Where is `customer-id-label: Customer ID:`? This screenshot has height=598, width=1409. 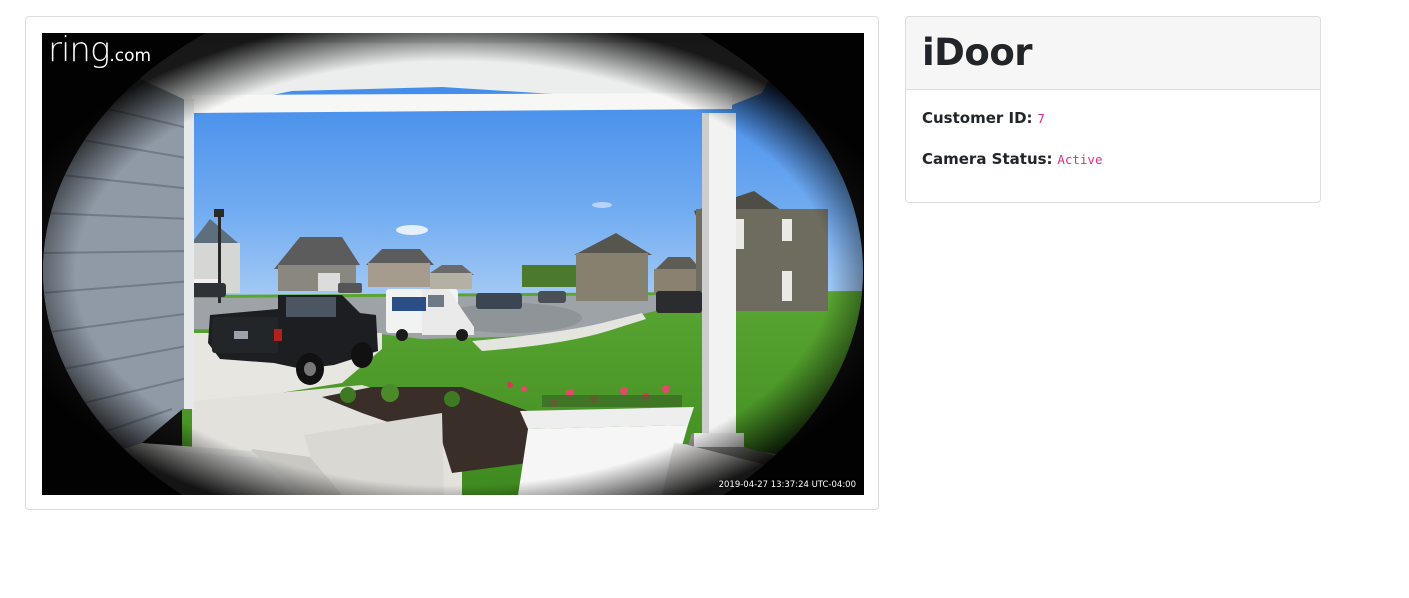
customer-id-label: Customer ID: is located at coordinates (977, 118).